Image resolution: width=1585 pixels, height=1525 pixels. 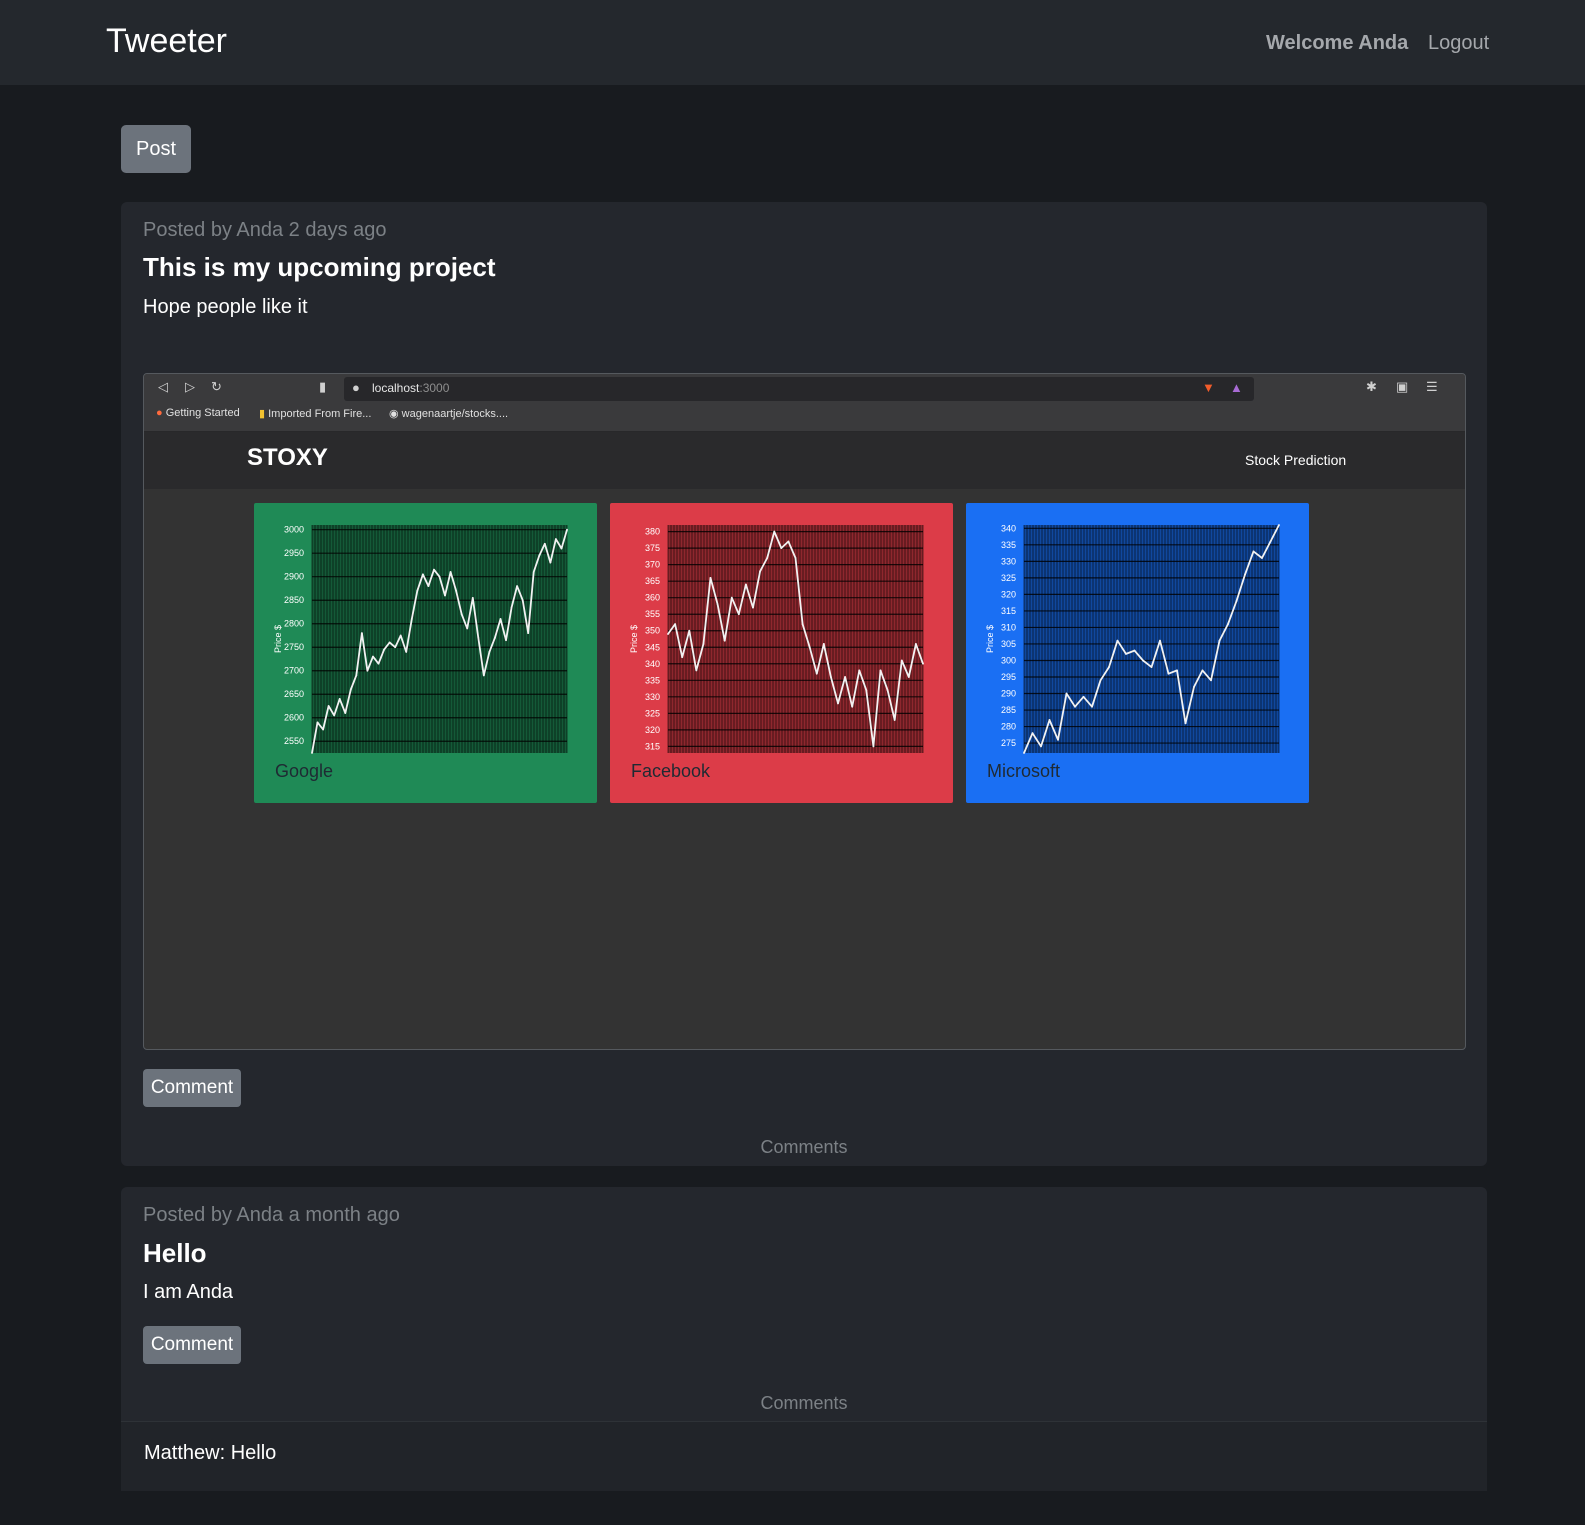 What do you see at coordinates (1337, 43) in the screenshot?
I see `welcome-text: Welcome Anda` at bounding box center [1337, 43].